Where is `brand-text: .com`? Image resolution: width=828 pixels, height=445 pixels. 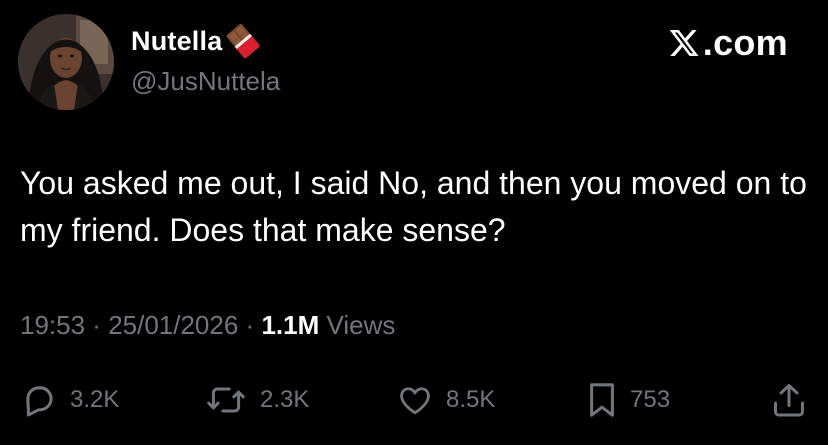
brand-text: .com is located at coordinates (745, 42).